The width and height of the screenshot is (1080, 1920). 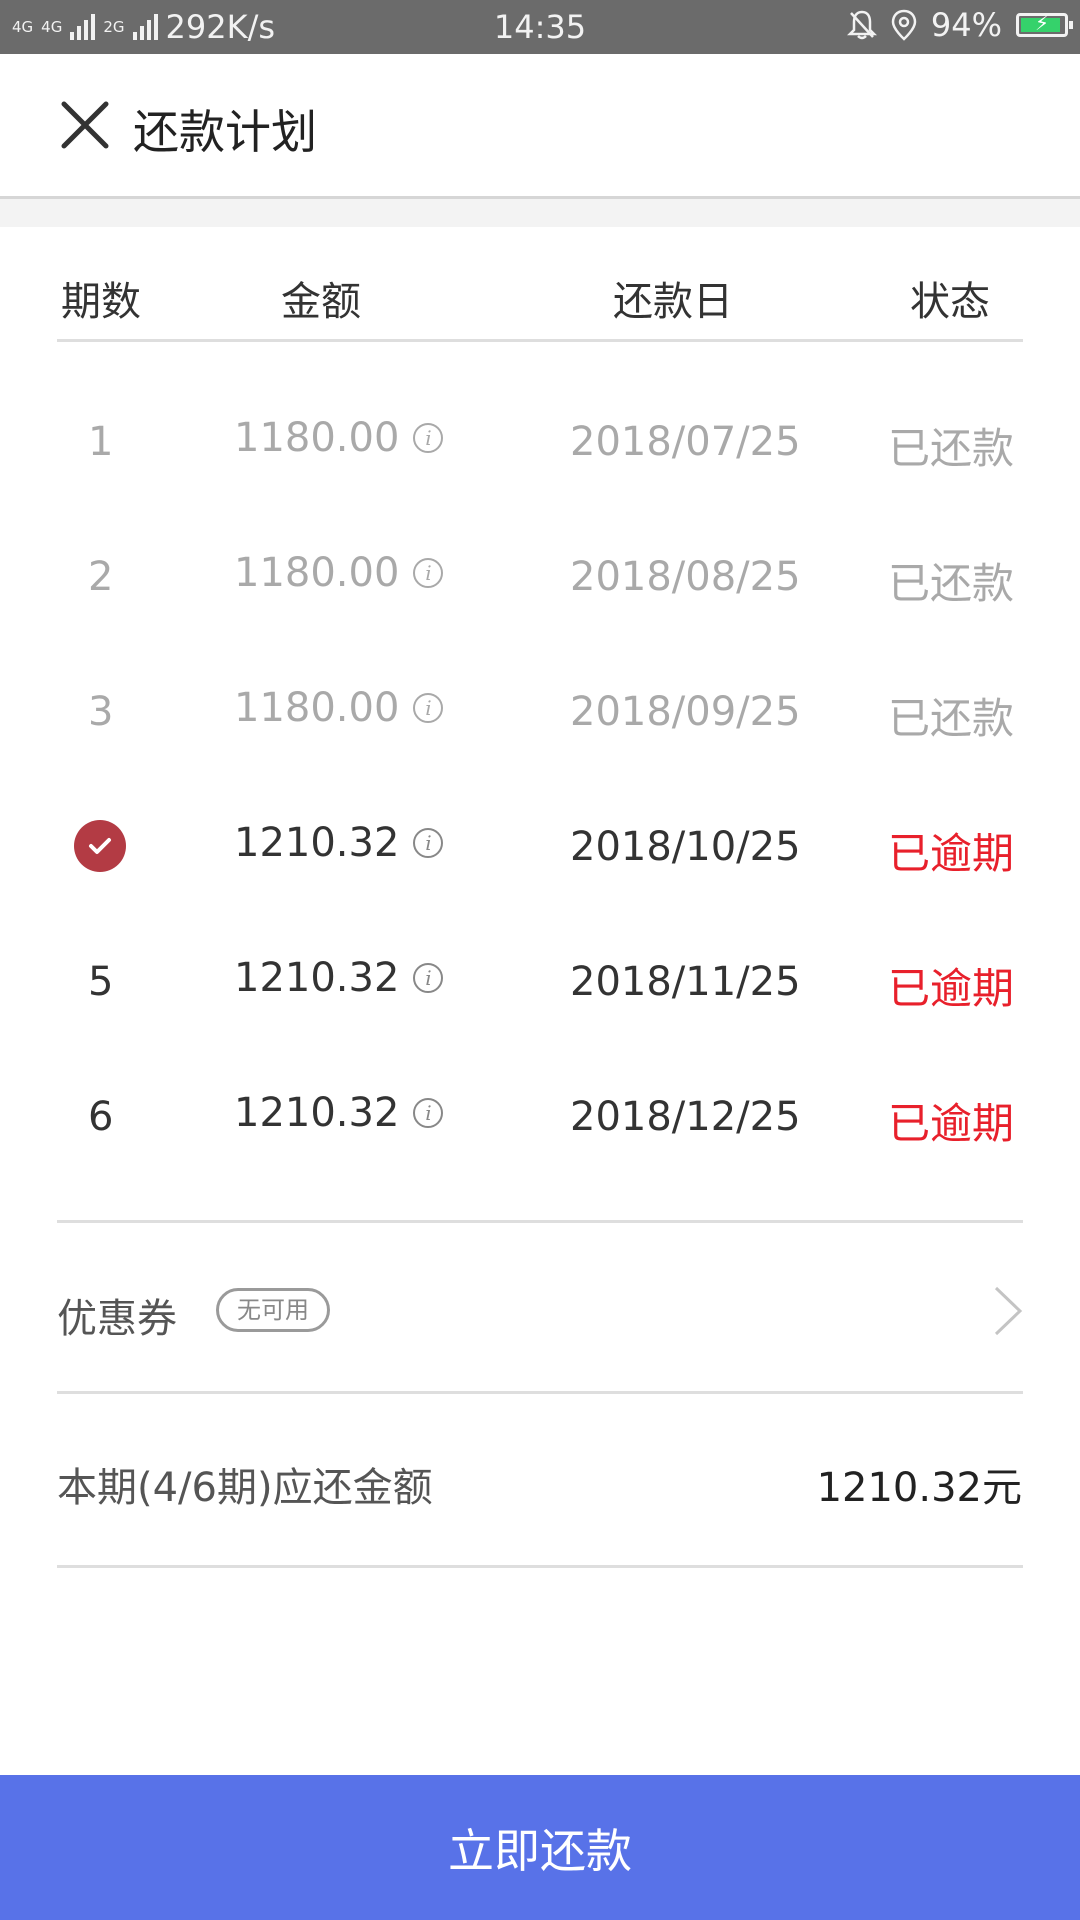 I want to click on column-header-amount: 金额, so click(x=321, y=302).